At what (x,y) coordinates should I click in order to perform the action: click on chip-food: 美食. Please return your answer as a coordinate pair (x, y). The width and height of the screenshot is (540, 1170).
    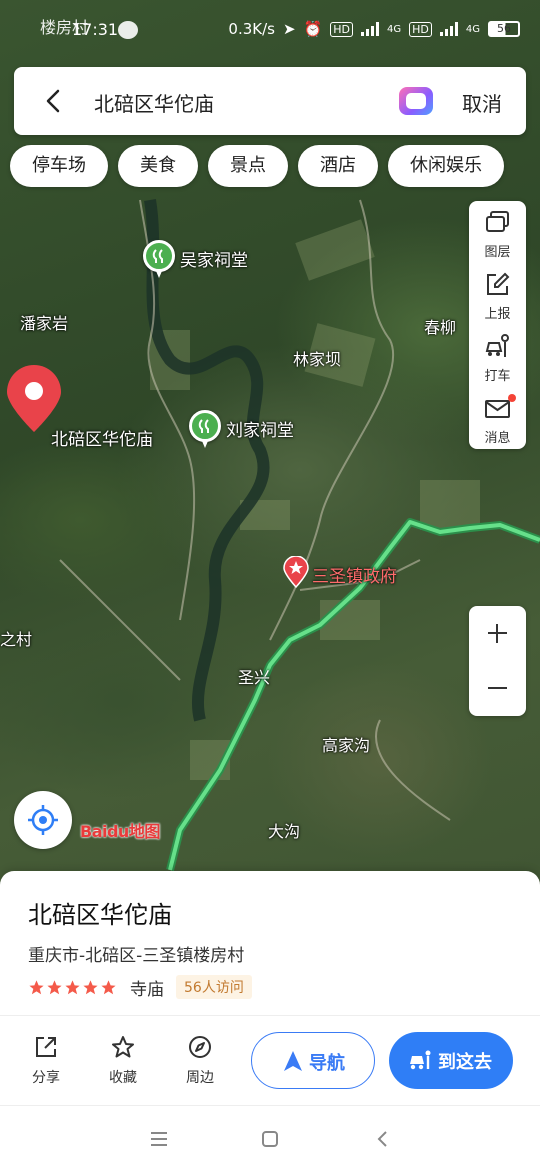
    Looking at the image, I should click on (158, 166).